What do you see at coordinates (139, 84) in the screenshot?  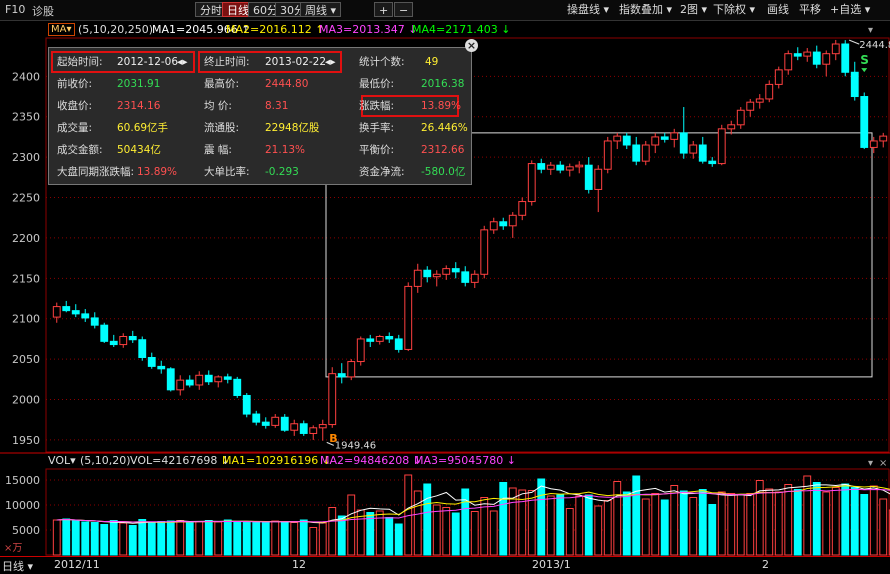 I see `stat-value-0-0: 2031.91` at bounding box center [139, 84].